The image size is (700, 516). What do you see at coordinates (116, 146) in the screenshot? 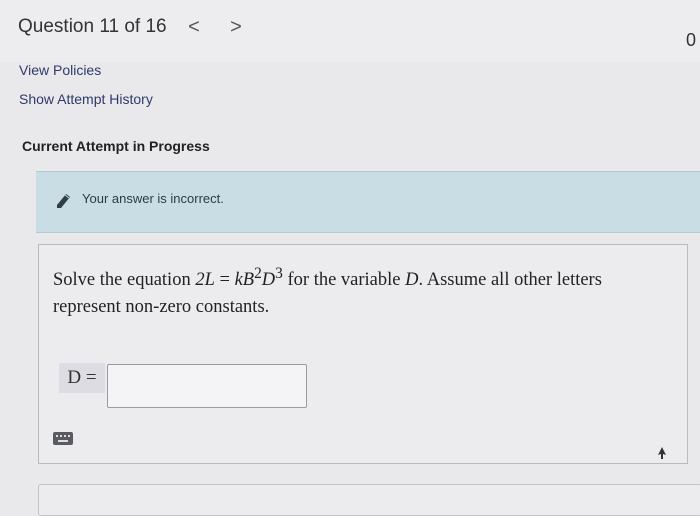
I see `attempt-status-heading: Current Attempt in Progress` at bounding box center [116, 146].